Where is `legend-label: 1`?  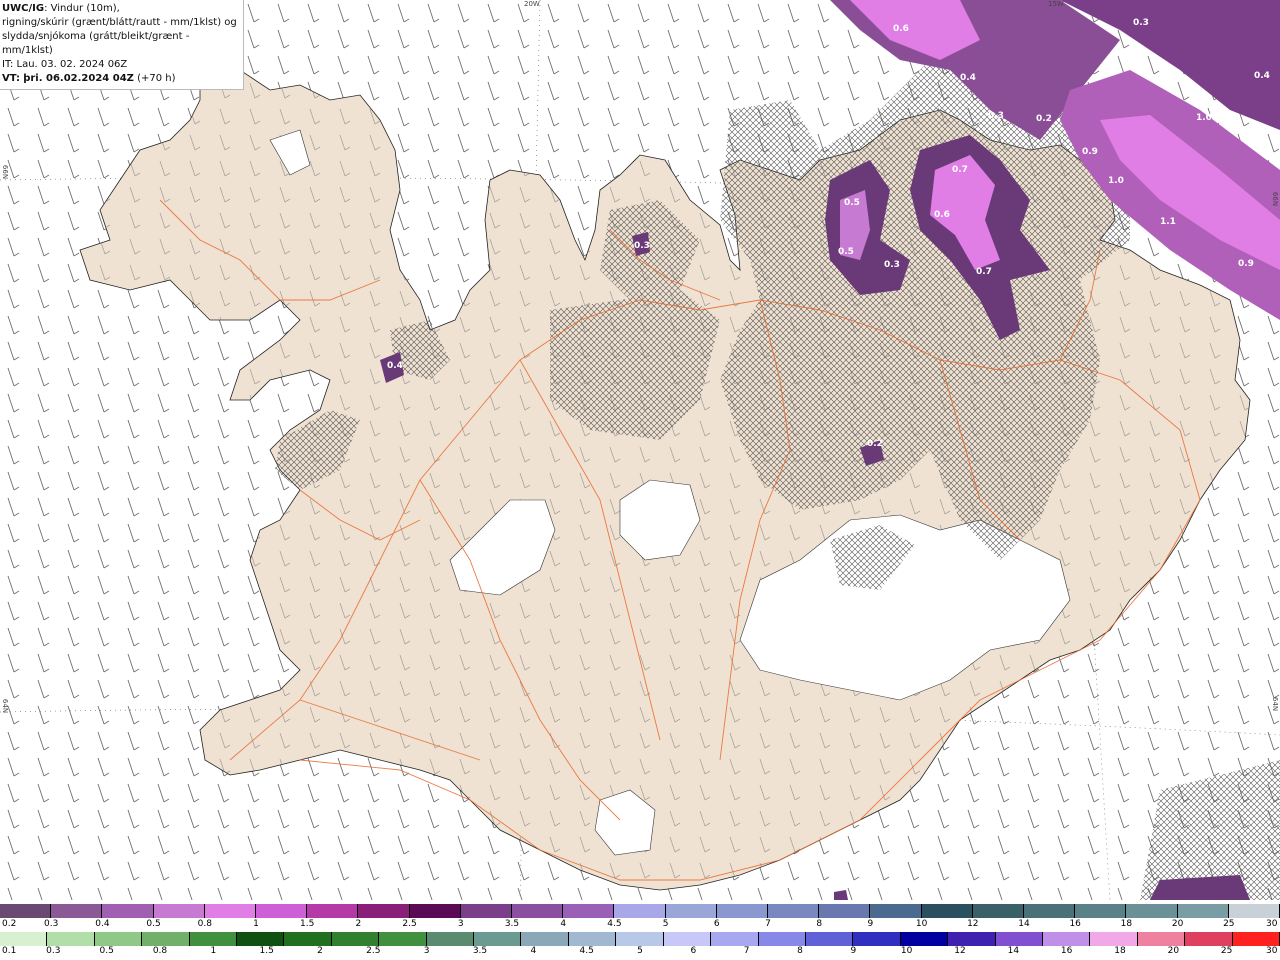 legend-label: 1 is located at coordinates (213, 951).